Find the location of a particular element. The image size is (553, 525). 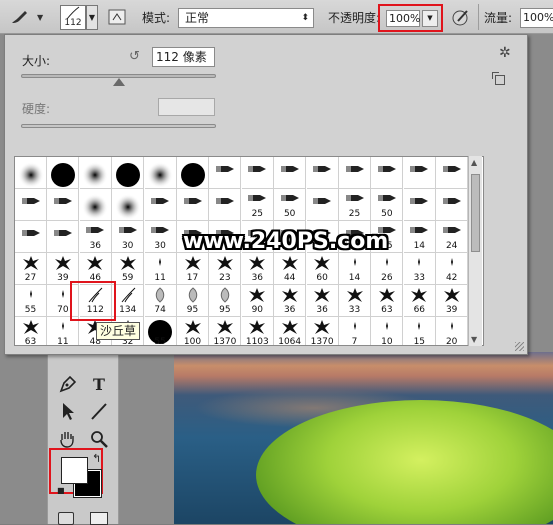

opacity-input: 100% is located at coordinates (403, 18).